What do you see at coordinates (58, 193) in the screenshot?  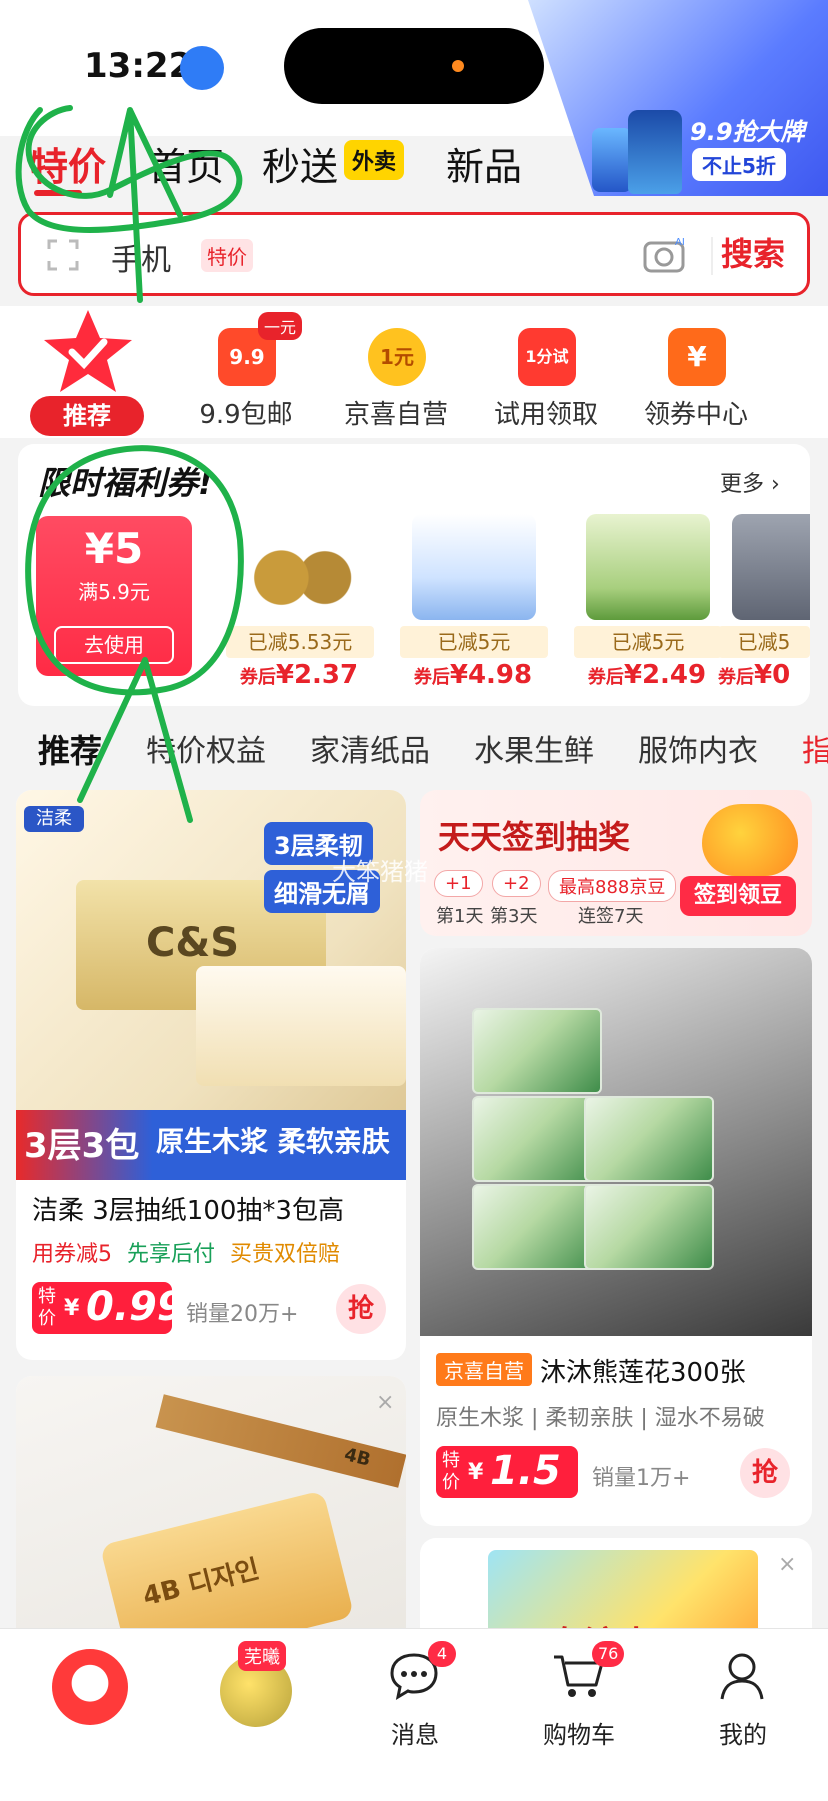 I see `active-tab-underline` at bounding box center [58, 193].